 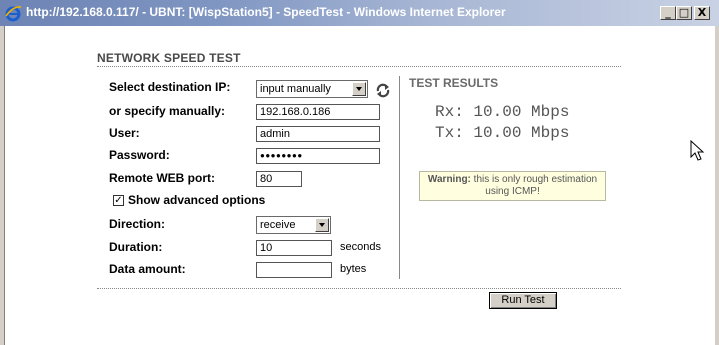 What do you see at coordinates (318, 112) in the screenshot?
I see `manual-ip-input: 192.168.0.186` at bounding box center [318, 112].